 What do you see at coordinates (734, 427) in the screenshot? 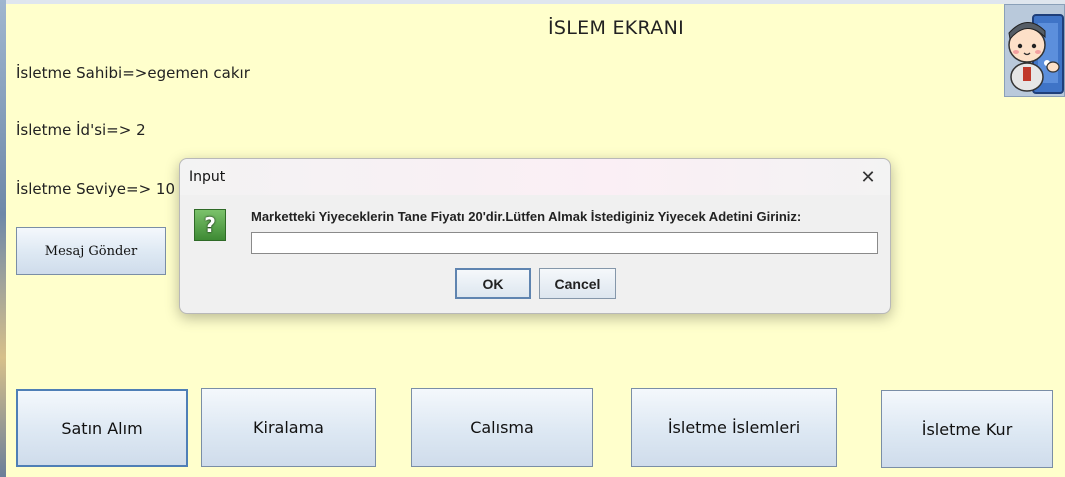
I see `business-operations-button: İsletme İslemleri` at bounding box center [734, 427].